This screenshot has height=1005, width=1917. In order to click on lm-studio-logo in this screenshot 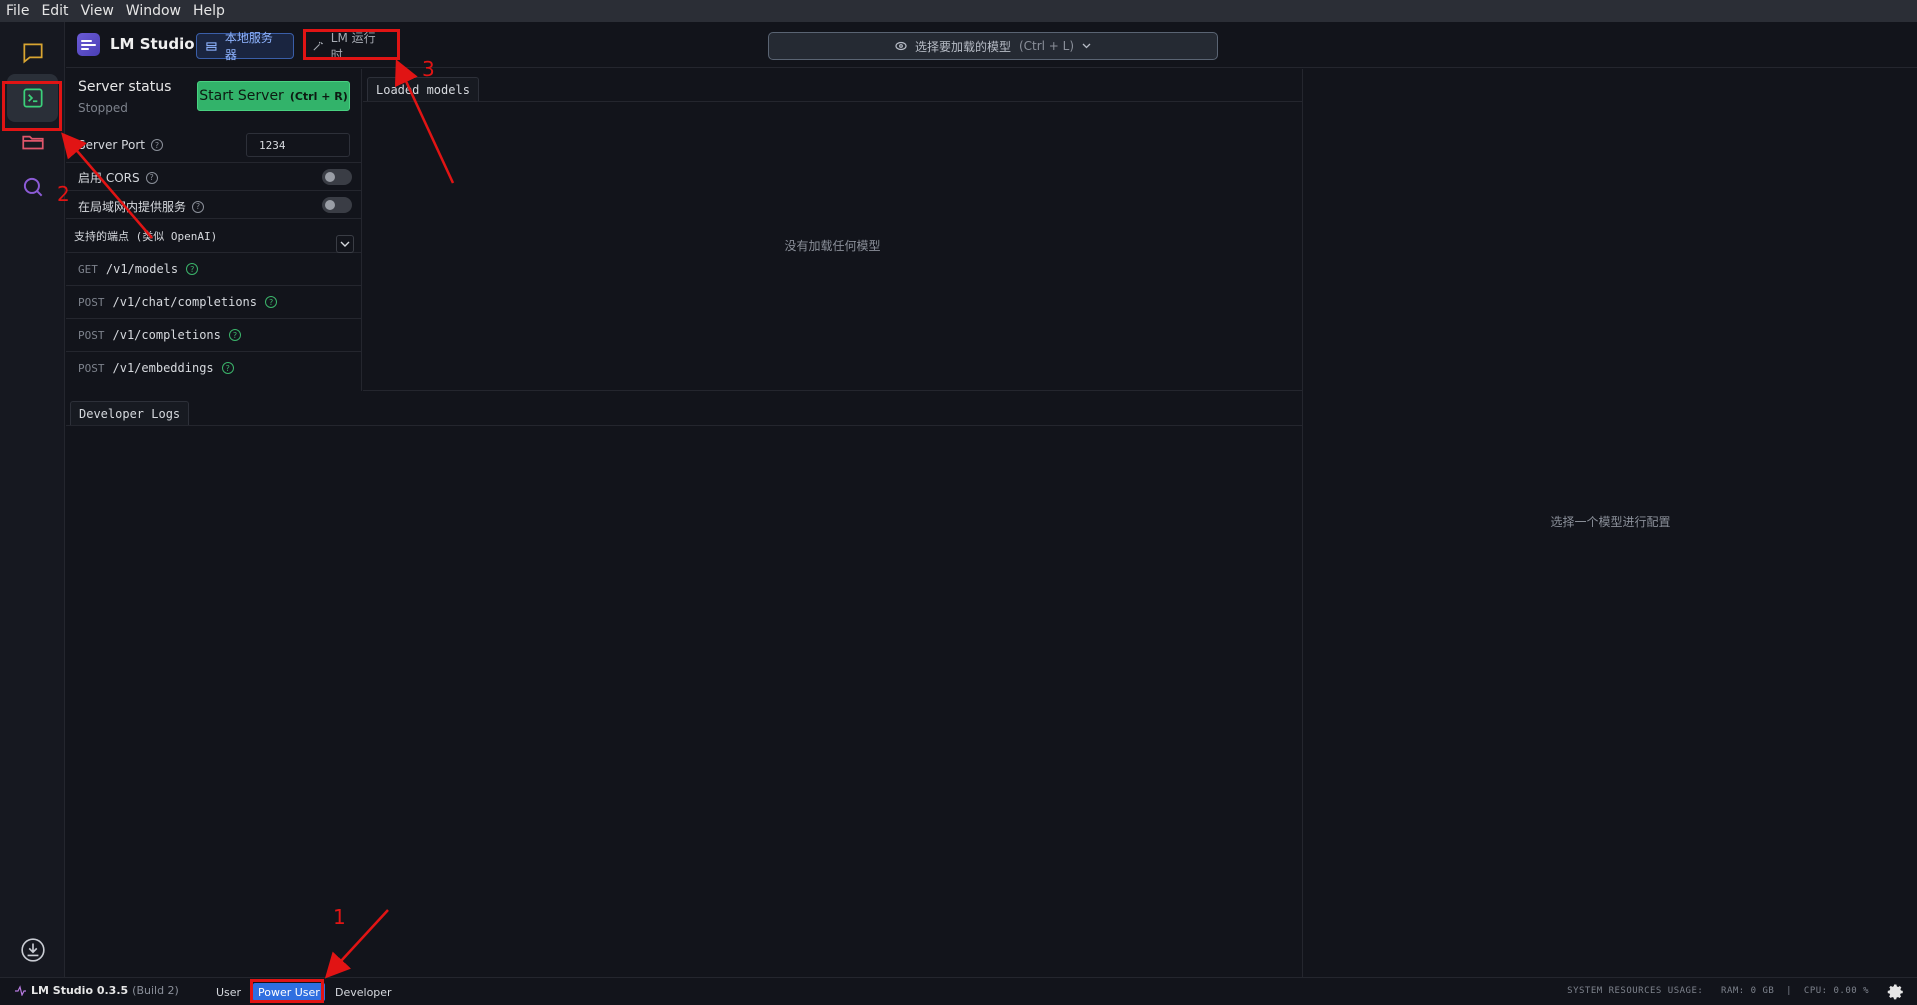, I will do `click(88, 44)`.